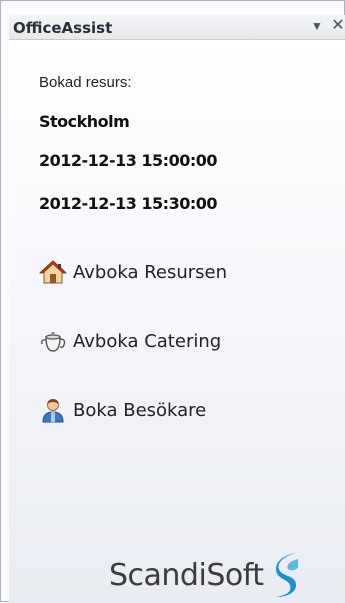 This screenshot has height=603, width=345. Describe the element at coordinates (140, 410) in the screenshot. I see `book-visitor-label: Boka Besökare` at that location.